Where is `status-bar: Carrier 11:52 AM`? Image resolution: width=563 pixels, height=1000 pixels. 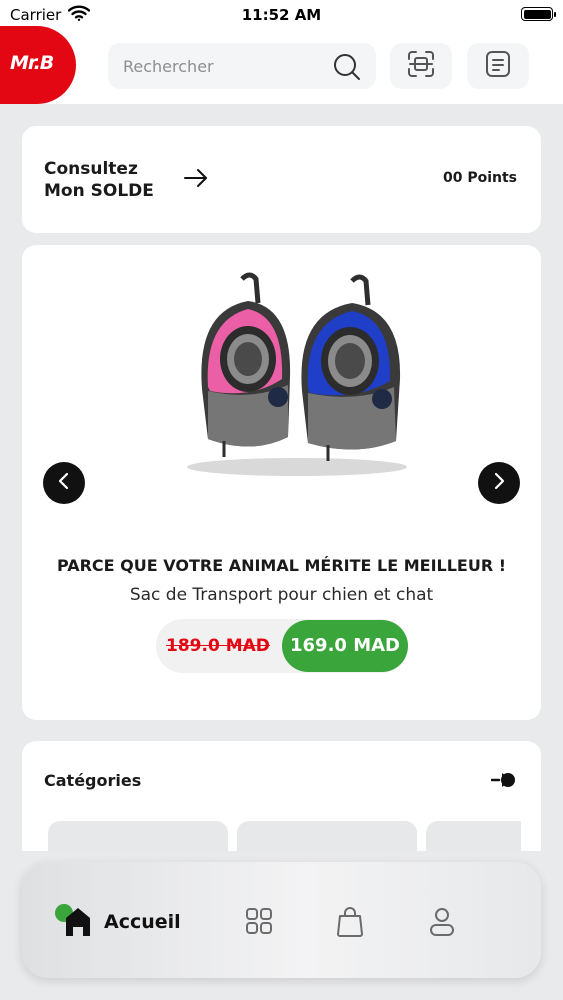 status-bar: Carrier 11:52 AM is located at coordinates (281, 15).